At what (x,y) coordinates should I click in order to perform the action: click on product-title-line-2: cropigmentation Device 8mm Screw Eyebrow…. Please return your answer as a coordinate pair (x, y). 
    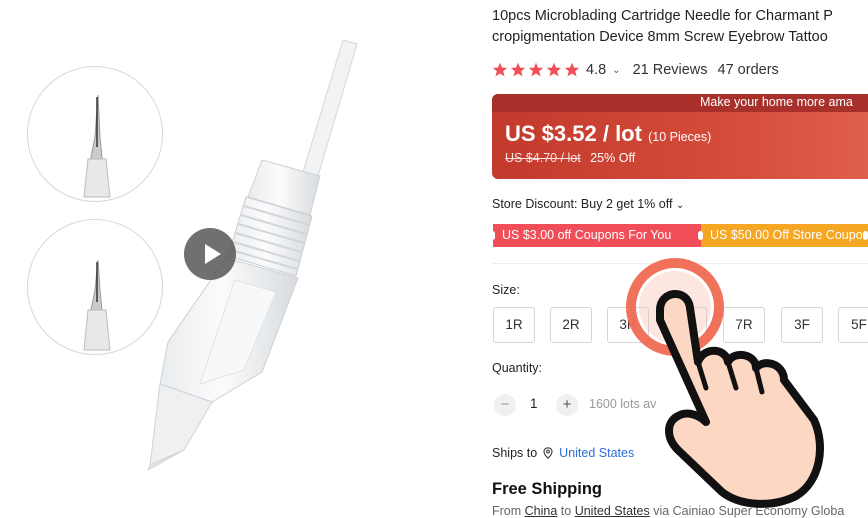
    Looking at the image, I should click on (660, 37).